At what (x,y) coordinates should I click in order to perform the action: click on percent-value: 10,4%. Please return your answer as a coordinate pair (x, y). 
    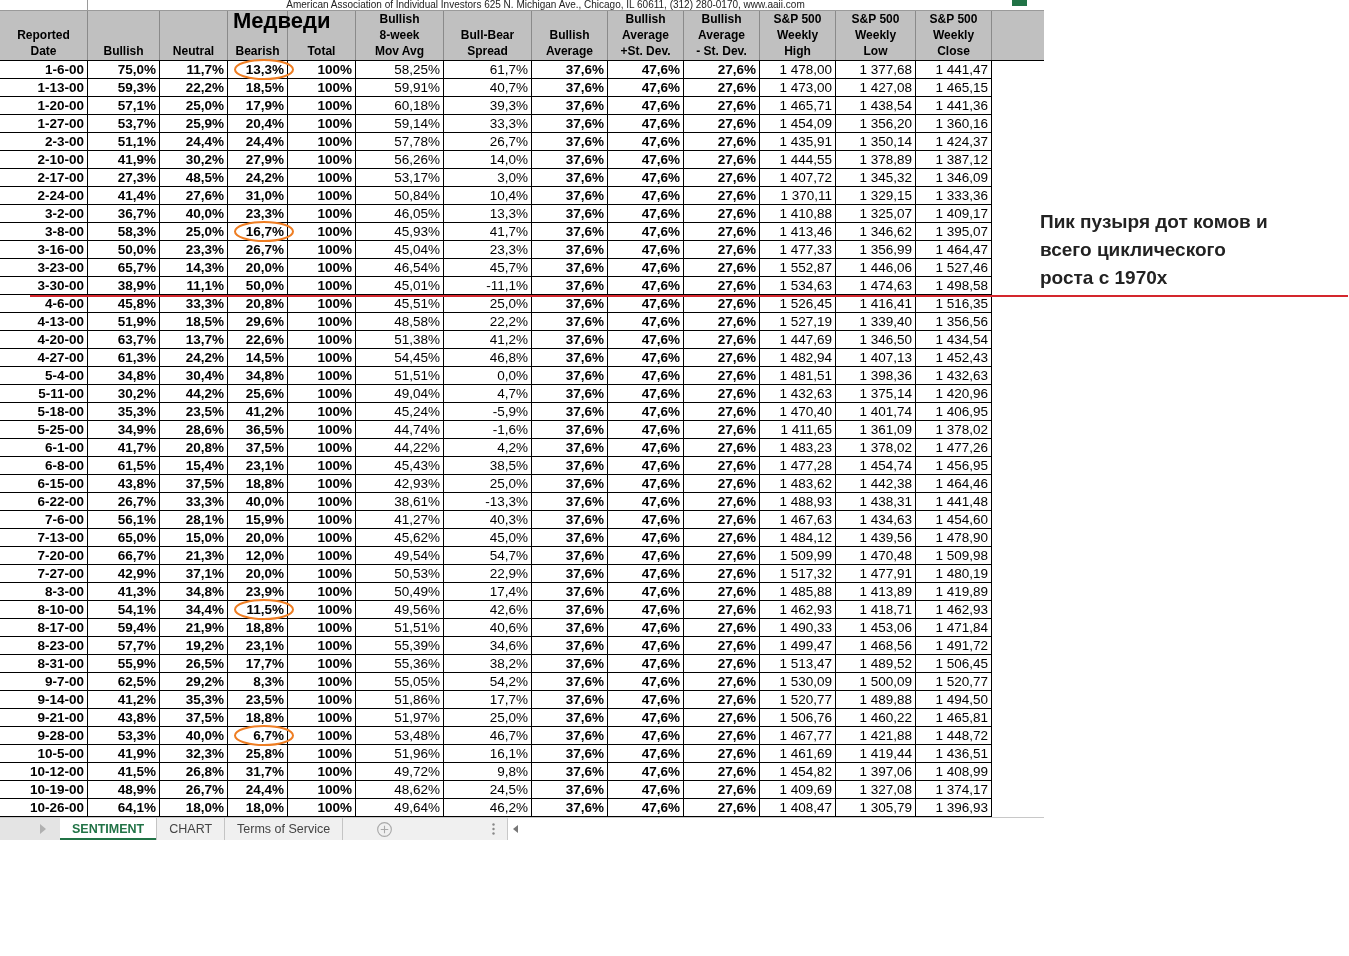
    Looking at the image, I should click on (508, 195).